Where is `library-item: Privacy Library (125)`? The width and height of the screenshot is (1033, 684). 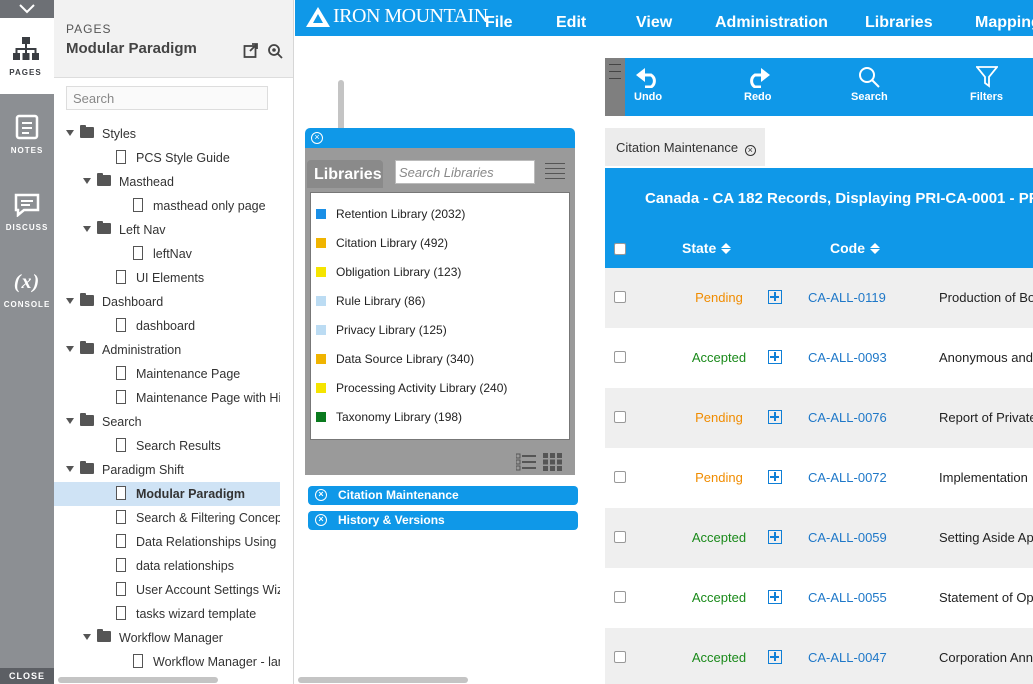
library-item: Privacy Library (125) is located at coordinates (440, 331).